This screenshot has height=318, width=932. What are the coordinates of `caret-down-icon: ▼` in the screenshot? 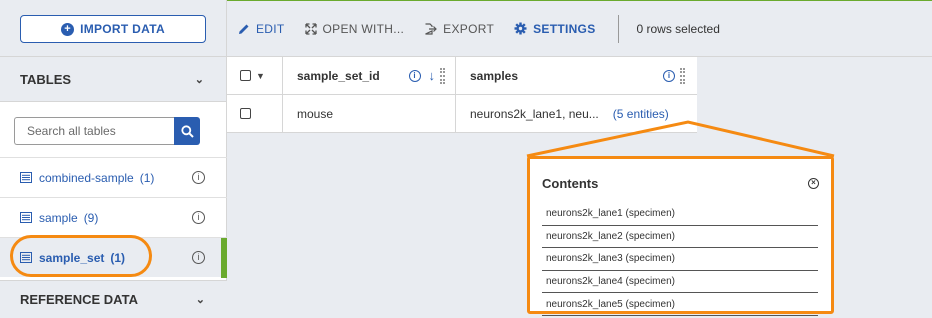 It's located at (260, 76).